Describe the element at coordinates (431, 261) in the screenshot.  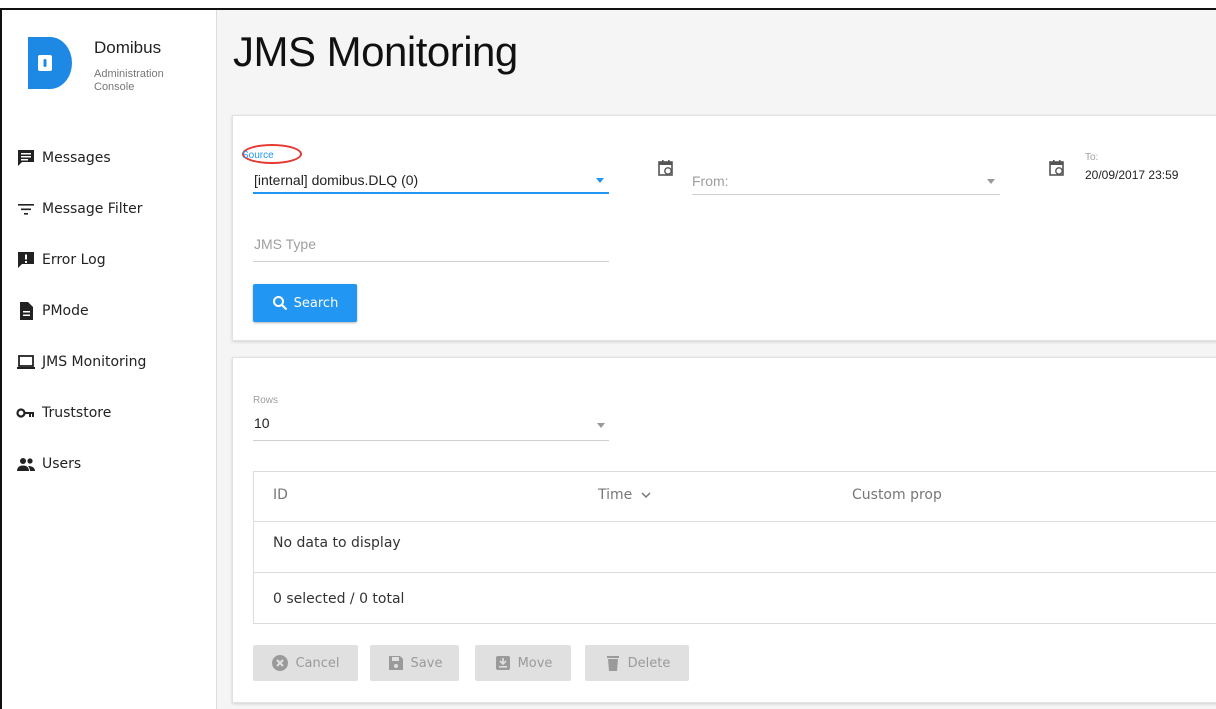
I see `jms-type-underline` at that location.